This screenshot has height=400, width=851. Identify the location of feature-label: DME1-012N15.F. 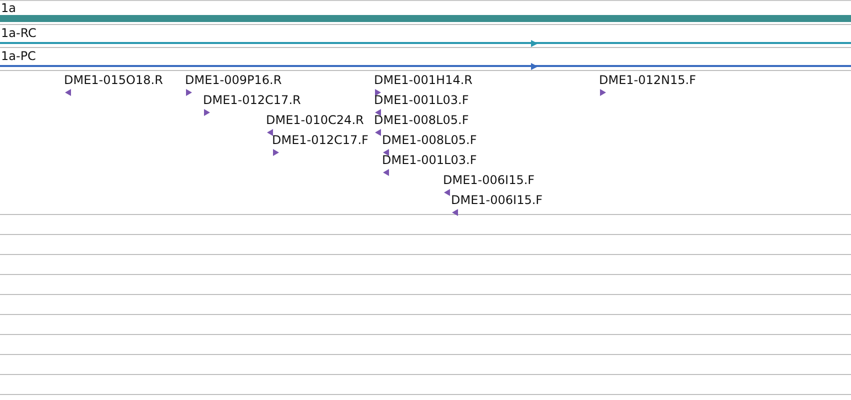
(647, 80).